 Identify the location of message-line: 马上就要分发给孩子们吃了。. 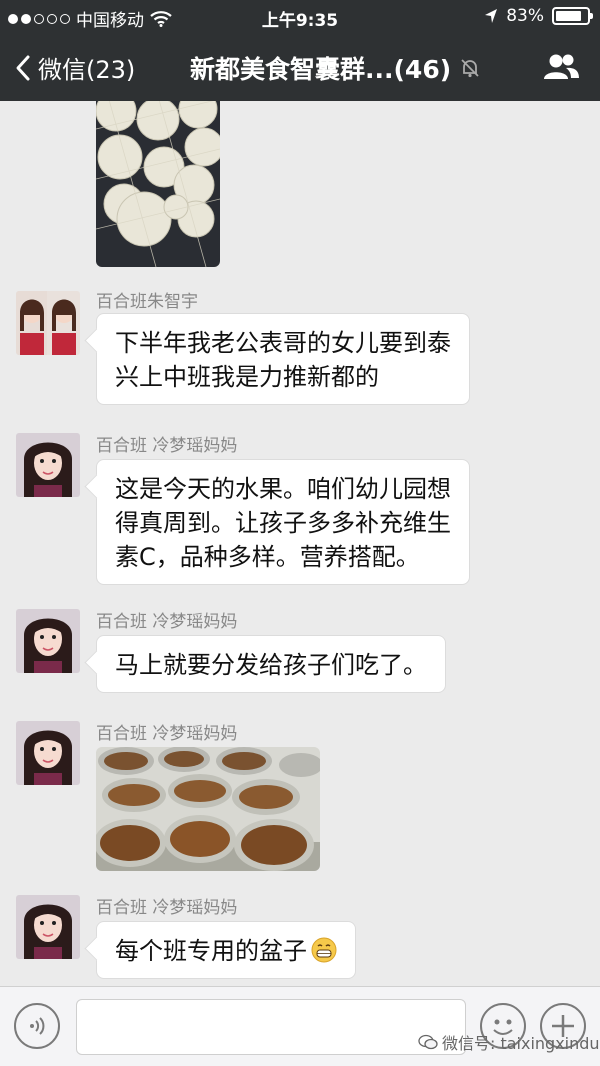
(271, 665).